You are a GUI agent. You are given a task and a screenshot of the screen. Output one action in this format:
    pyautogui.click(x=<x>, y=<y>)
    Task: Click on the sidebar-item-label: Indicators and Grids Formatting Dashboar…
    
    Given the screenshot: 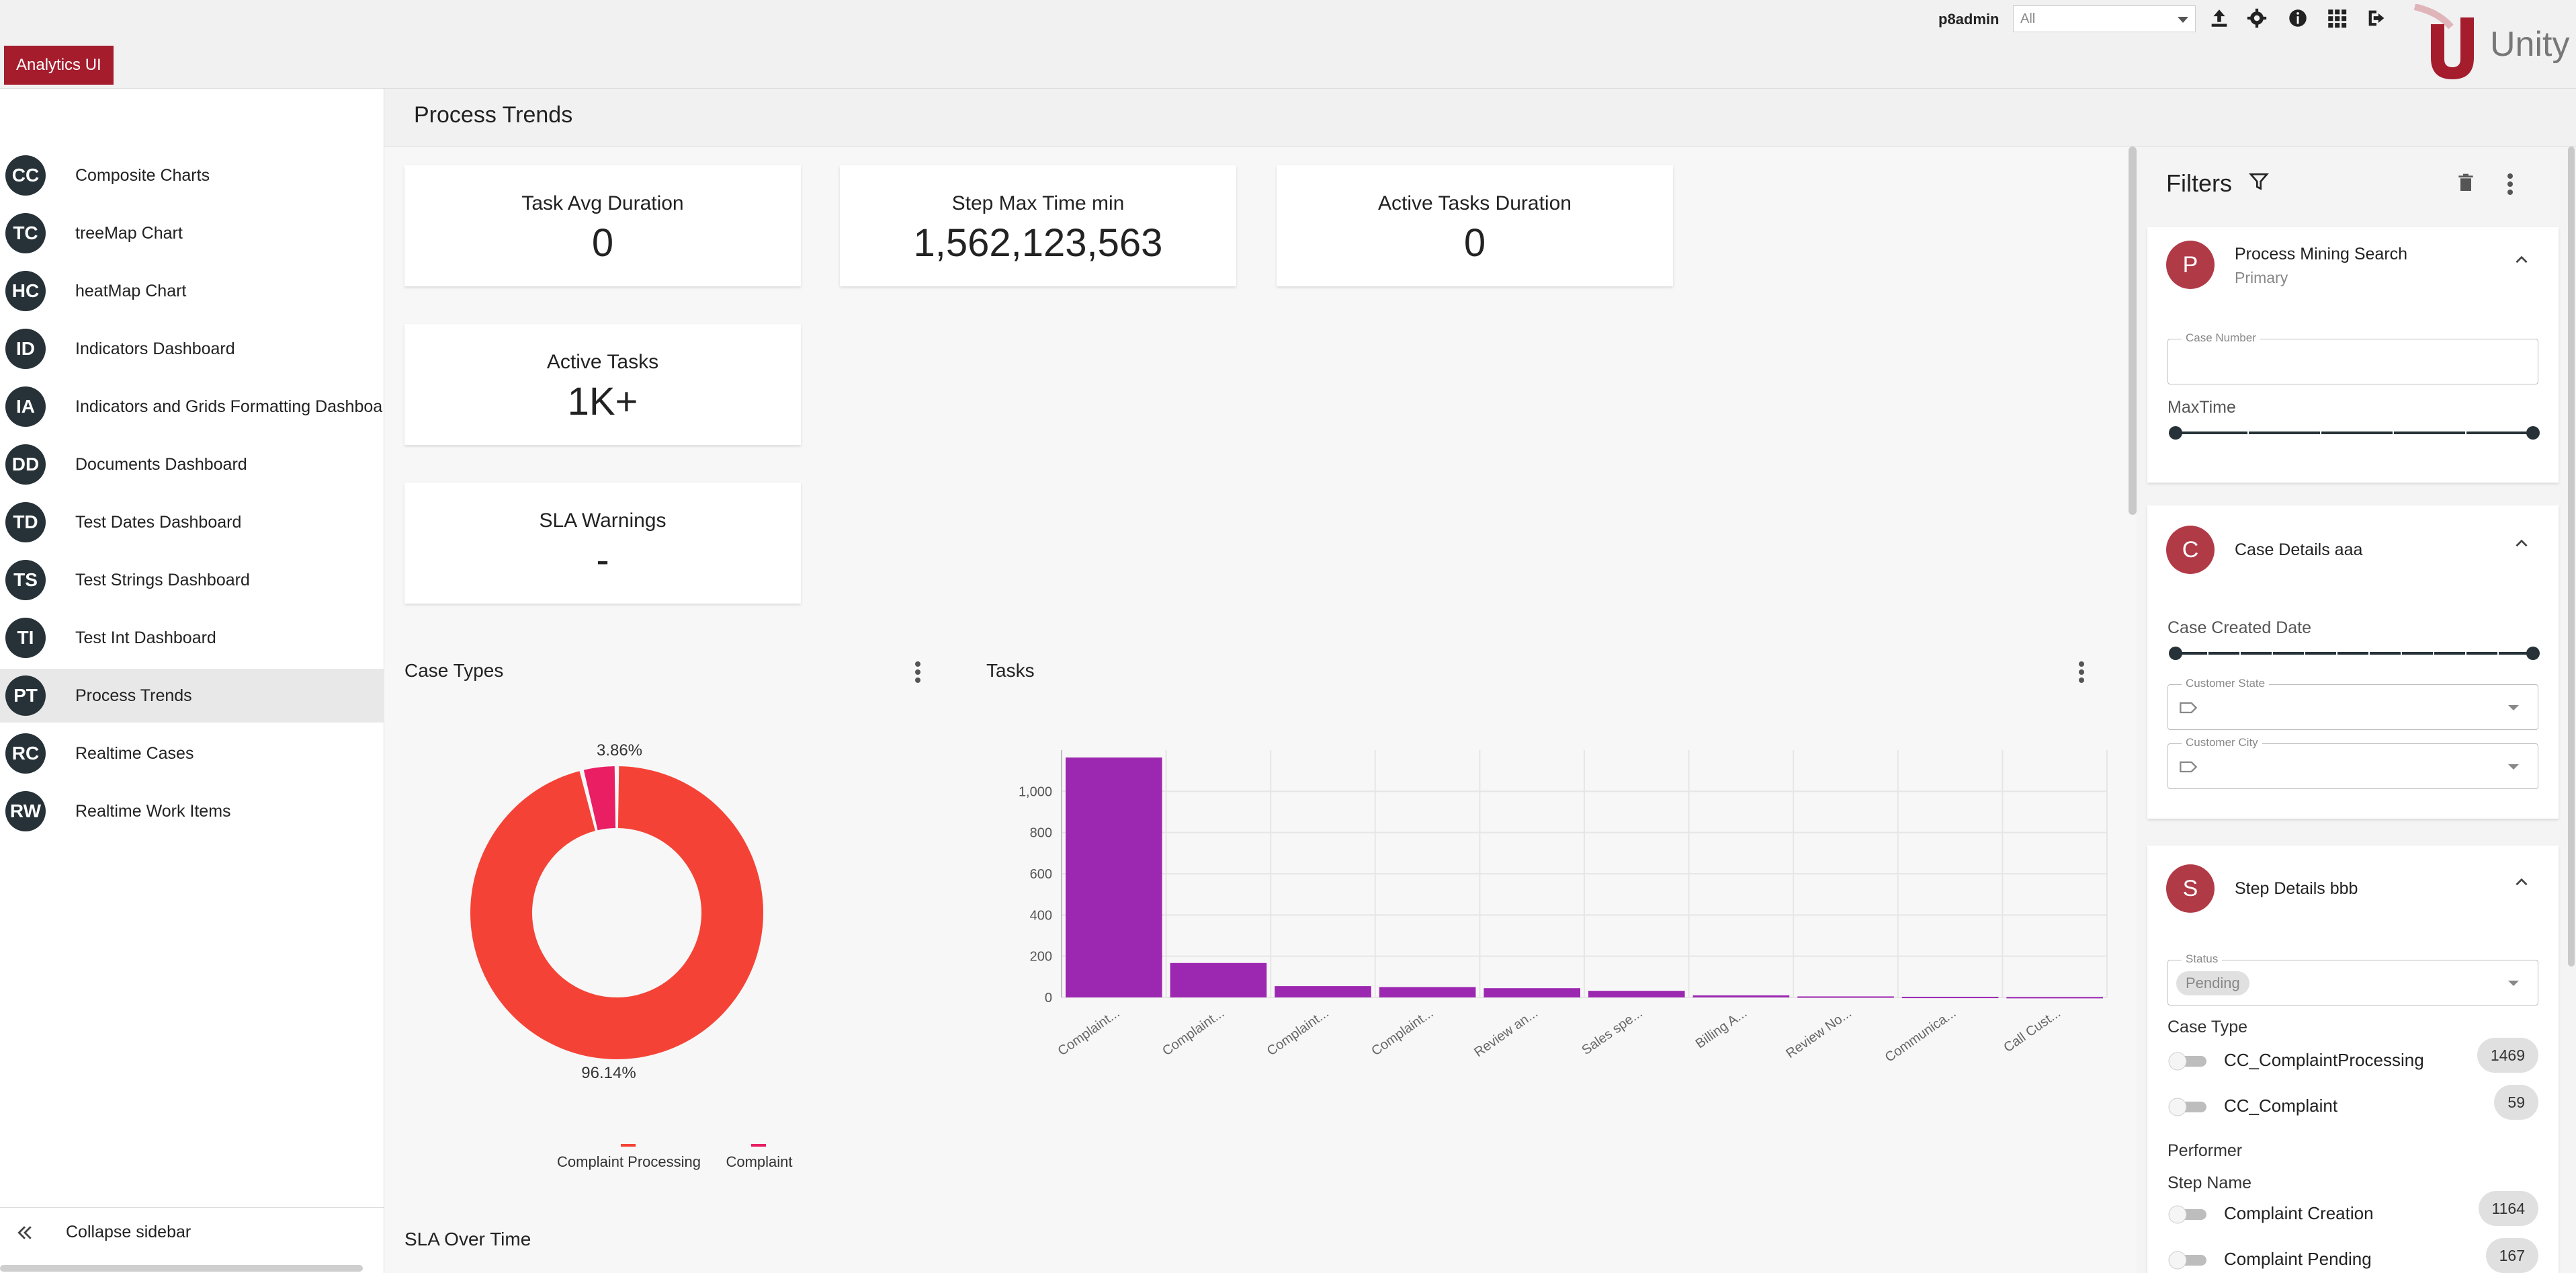 What is the action you would take?
    pyautogui.click(x=229, y=406)
    